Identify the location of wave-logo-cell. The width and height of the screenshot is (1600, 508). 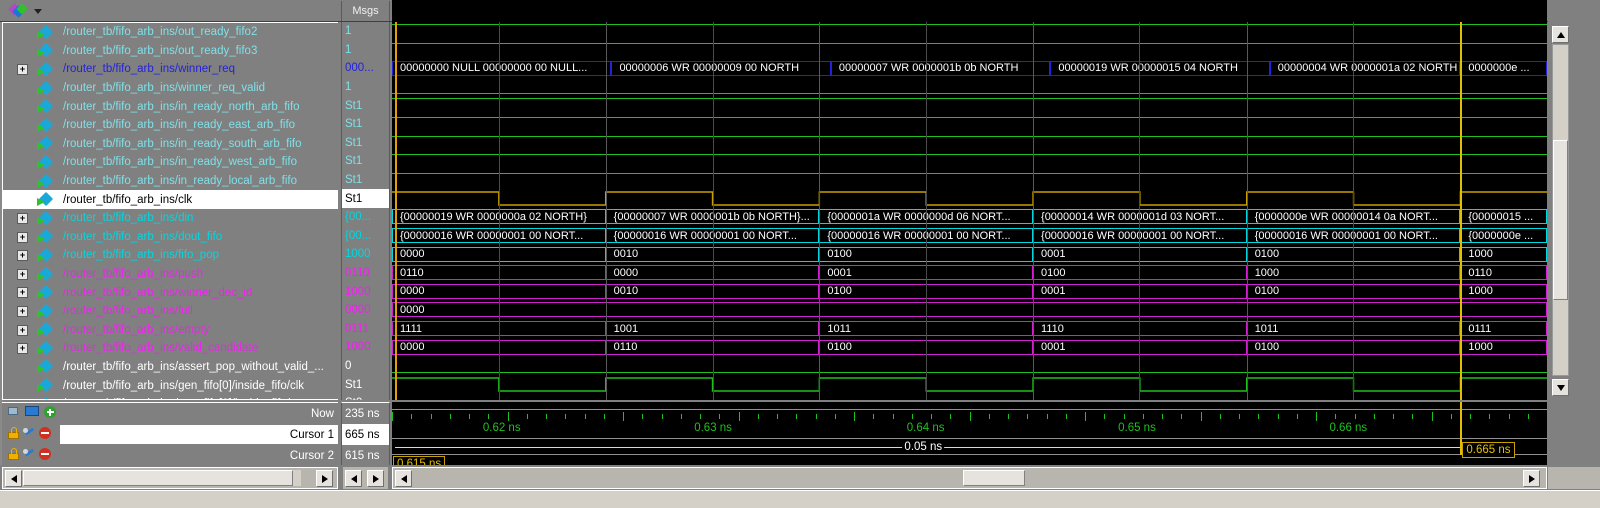
(170, 11).